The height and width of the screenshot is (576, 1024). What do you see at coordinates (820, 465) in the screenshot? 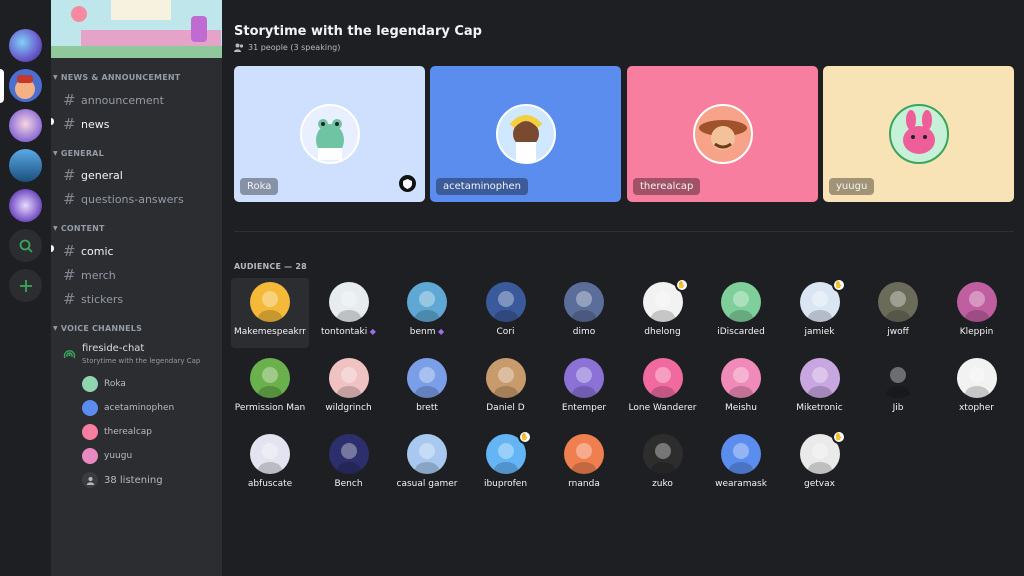
I see `audience-member: ✋ getvax` at bounding box center [820, 465].